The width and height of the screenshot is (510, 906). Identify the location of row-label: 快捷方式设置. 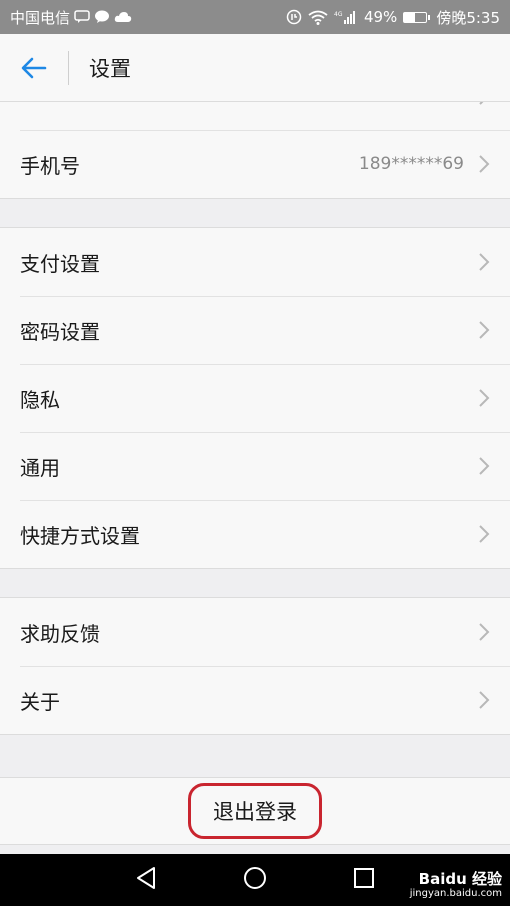
(80, 535).